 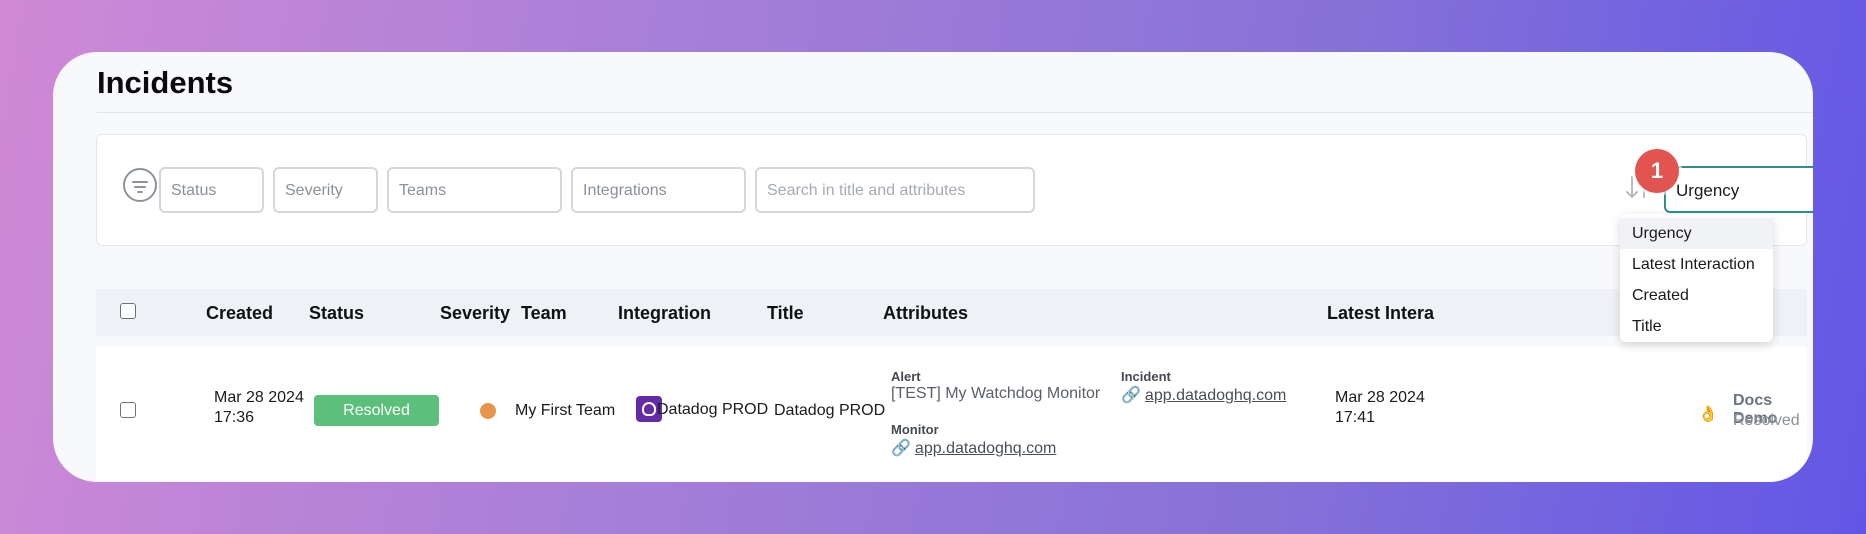 What do you see at coordinates (915, 429) in the screenshot?
I see `monitor-label: Monitor` at bounding box center [915, 429].